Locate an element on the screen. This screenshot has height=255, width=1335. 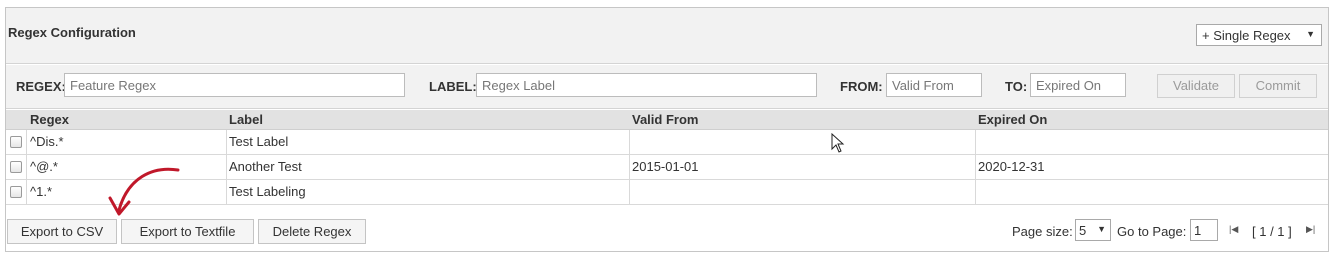
export-csv-button: Export to CSV is located at coordinates (62, 231).